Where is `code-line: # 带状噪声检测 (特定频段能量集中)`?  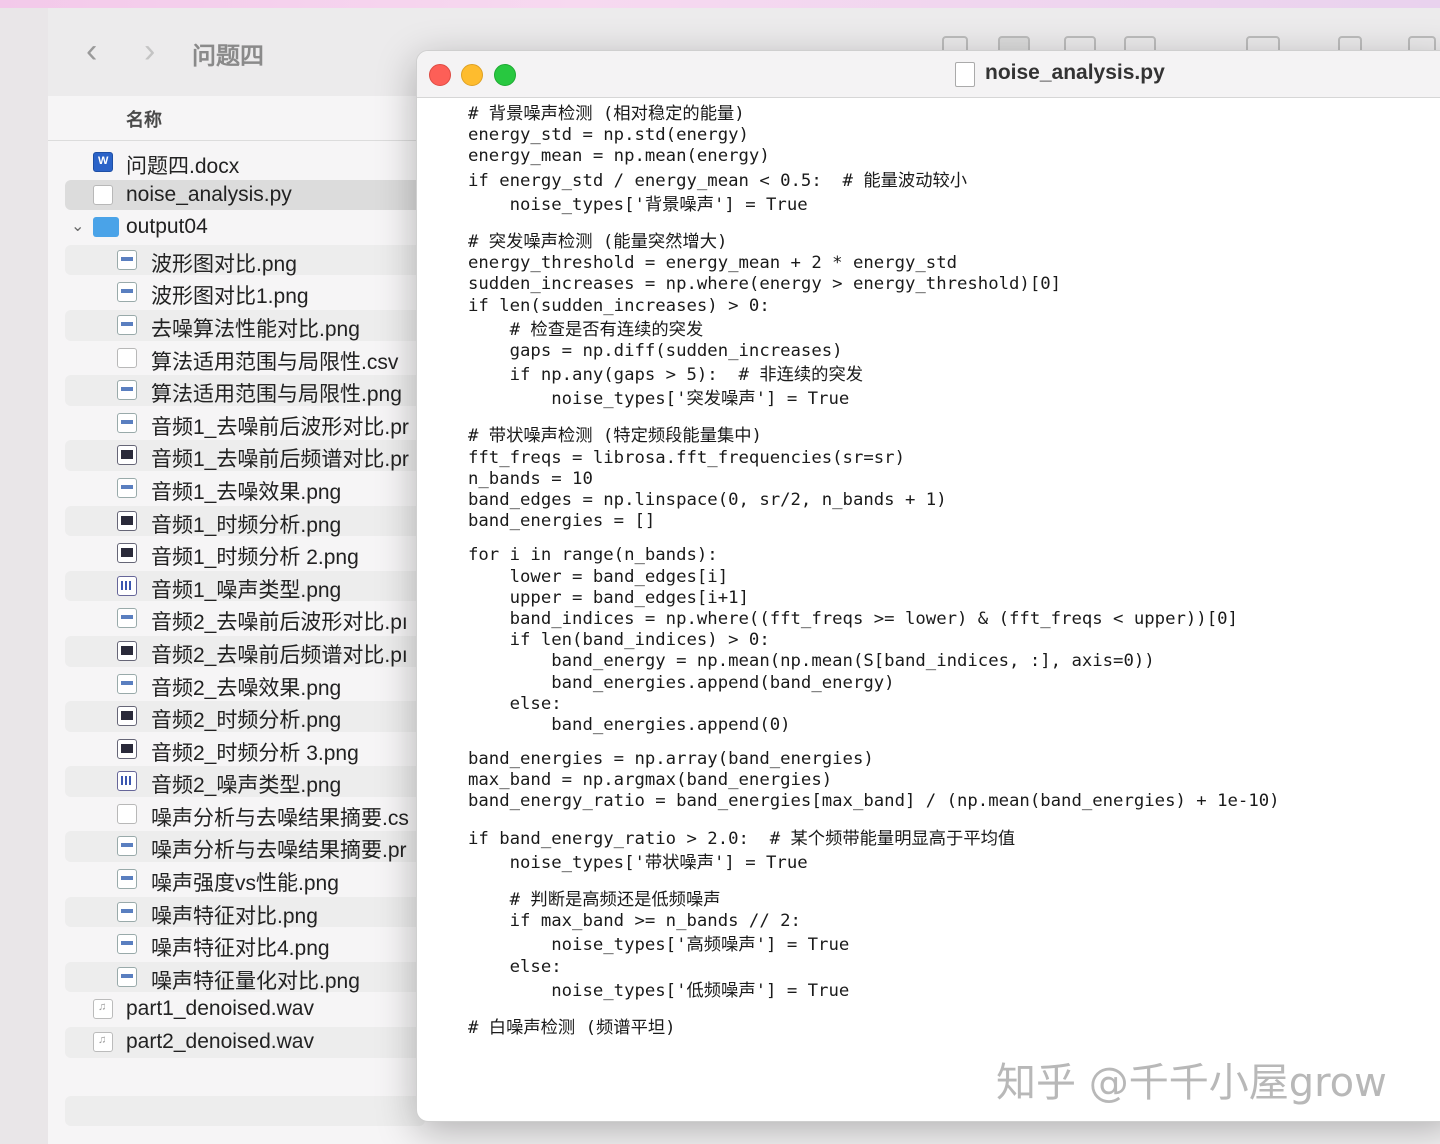 code-line: # 带状噪声检测 (特定频段能量集中) is located at coordinates (615, 436).